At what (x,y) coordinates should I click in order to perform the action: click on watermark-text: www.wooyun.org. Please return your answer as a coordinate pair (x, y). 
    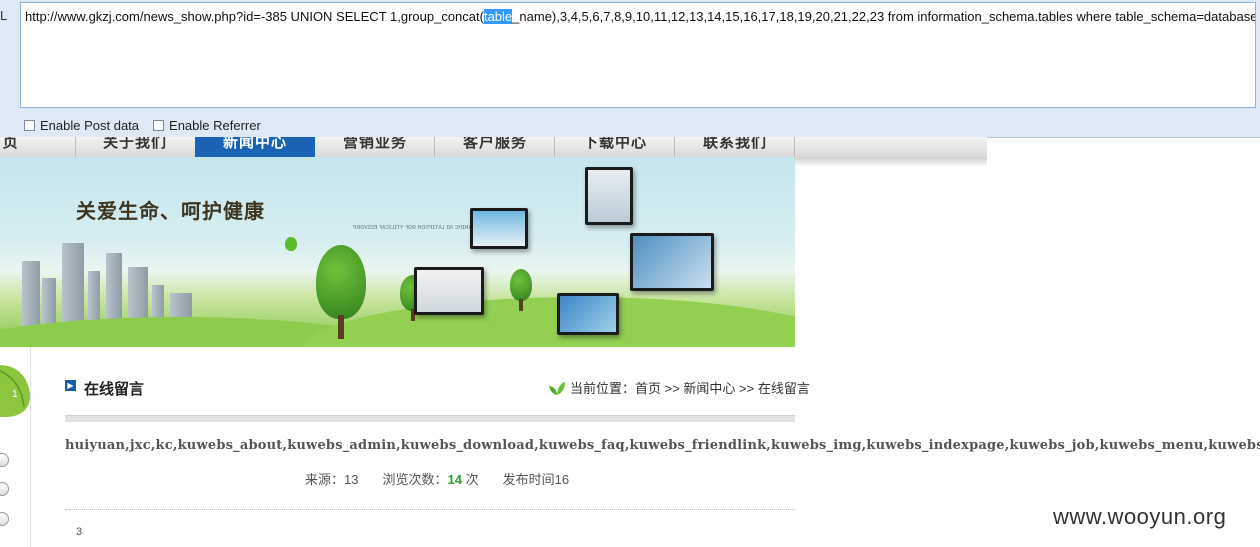
    Looking at the image, I should click on (1140, 516).